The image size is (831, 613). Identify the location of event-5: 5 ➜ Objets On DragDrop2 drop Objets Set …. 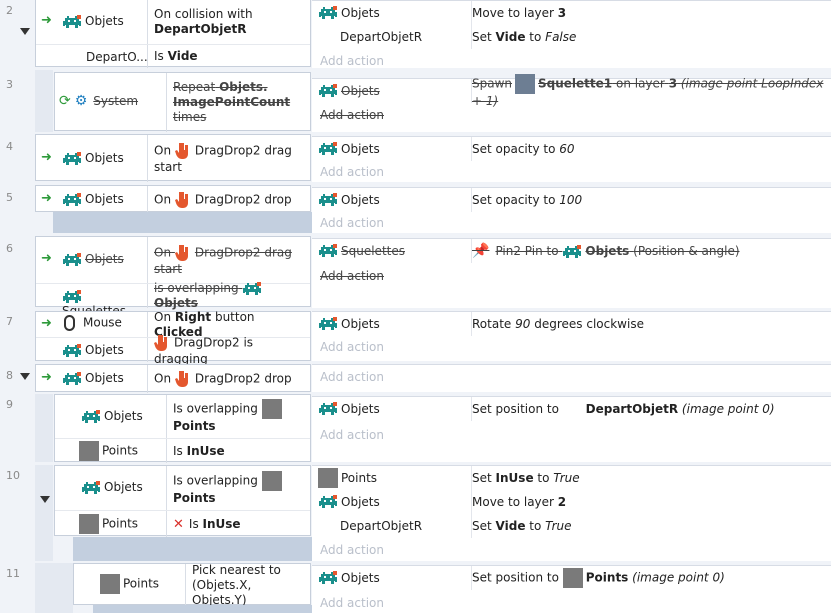
(415, 209).